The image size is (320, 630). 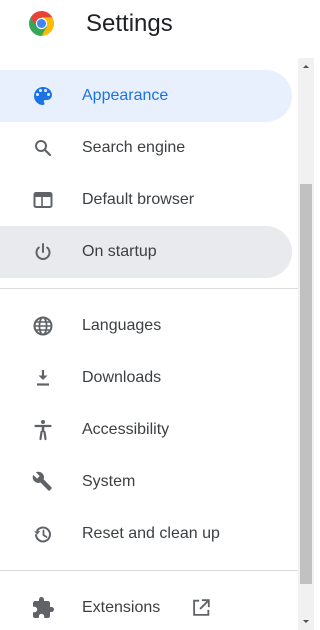 What do you see at coordinates (129, 23) in the screenshot?
I see `page-title: Settings` at bounding box center [129, 23].